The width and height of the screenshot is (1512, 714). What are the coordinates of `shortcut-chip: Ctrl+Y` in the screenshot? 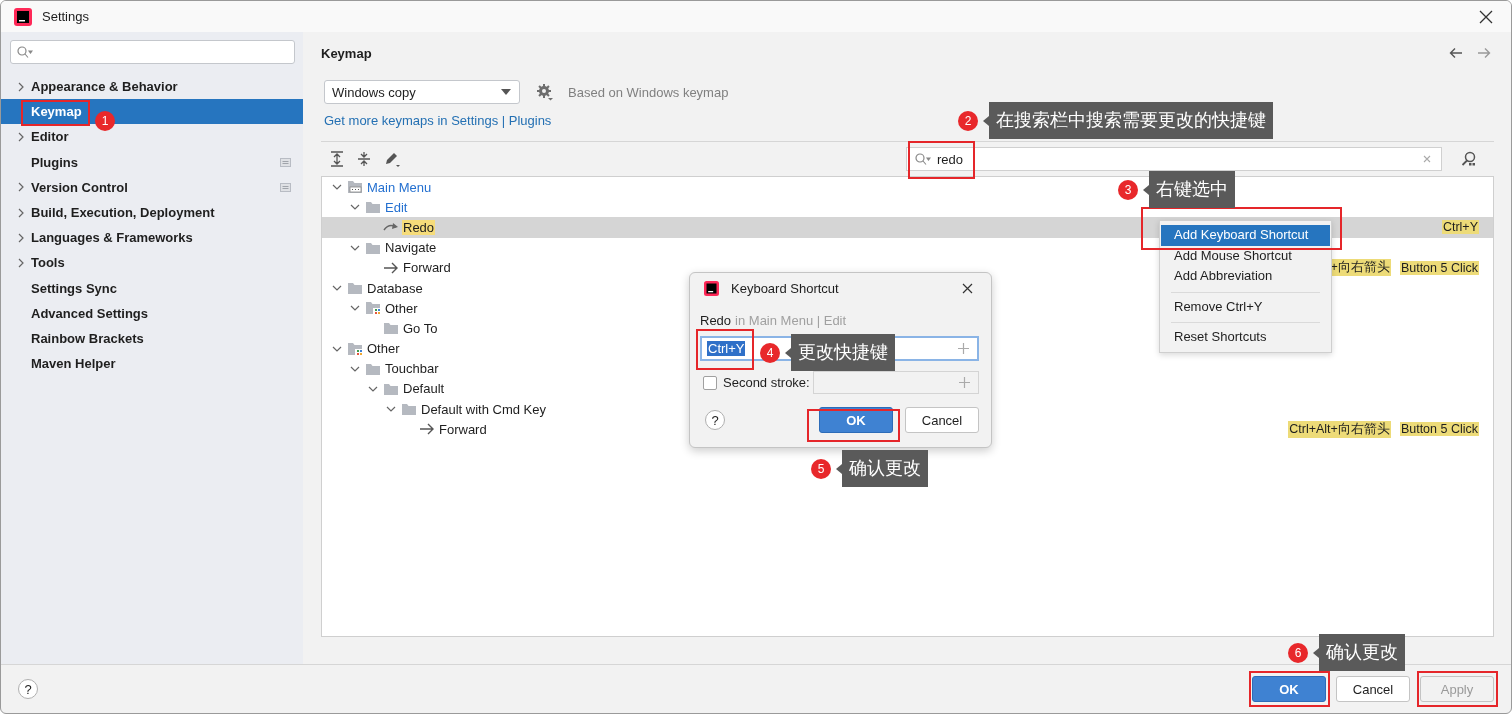 It's located at (1460, 227).